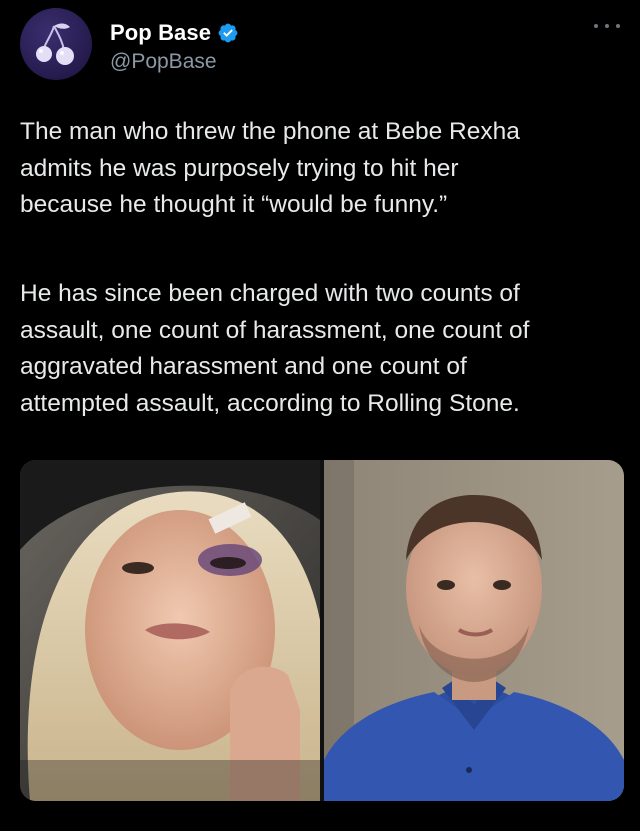 This screenshot has width=640, height=831. I want to click on more-options-icon, so click(607, 26).